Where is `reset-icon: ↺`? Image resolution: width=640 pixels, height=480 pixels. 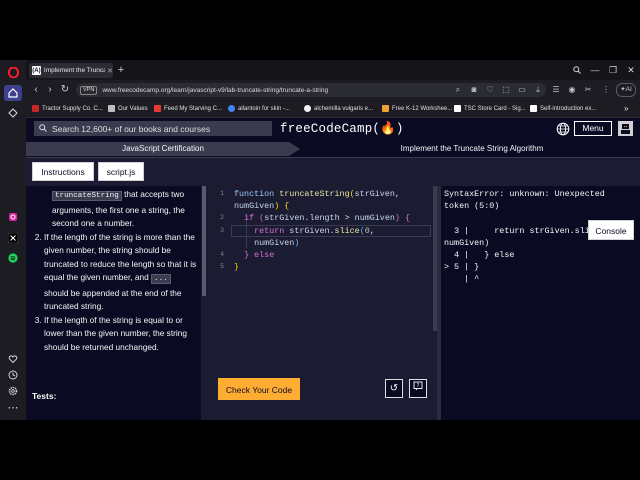
reset-icon: ↺ is located at coordinates (394, 388).